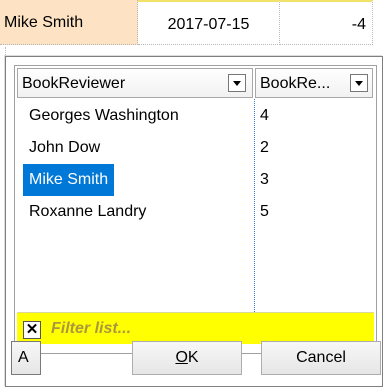  Describe the element at coordinates (104, 115) in the screenshot. I see `reviewer-name: Georges Washington` at that location.